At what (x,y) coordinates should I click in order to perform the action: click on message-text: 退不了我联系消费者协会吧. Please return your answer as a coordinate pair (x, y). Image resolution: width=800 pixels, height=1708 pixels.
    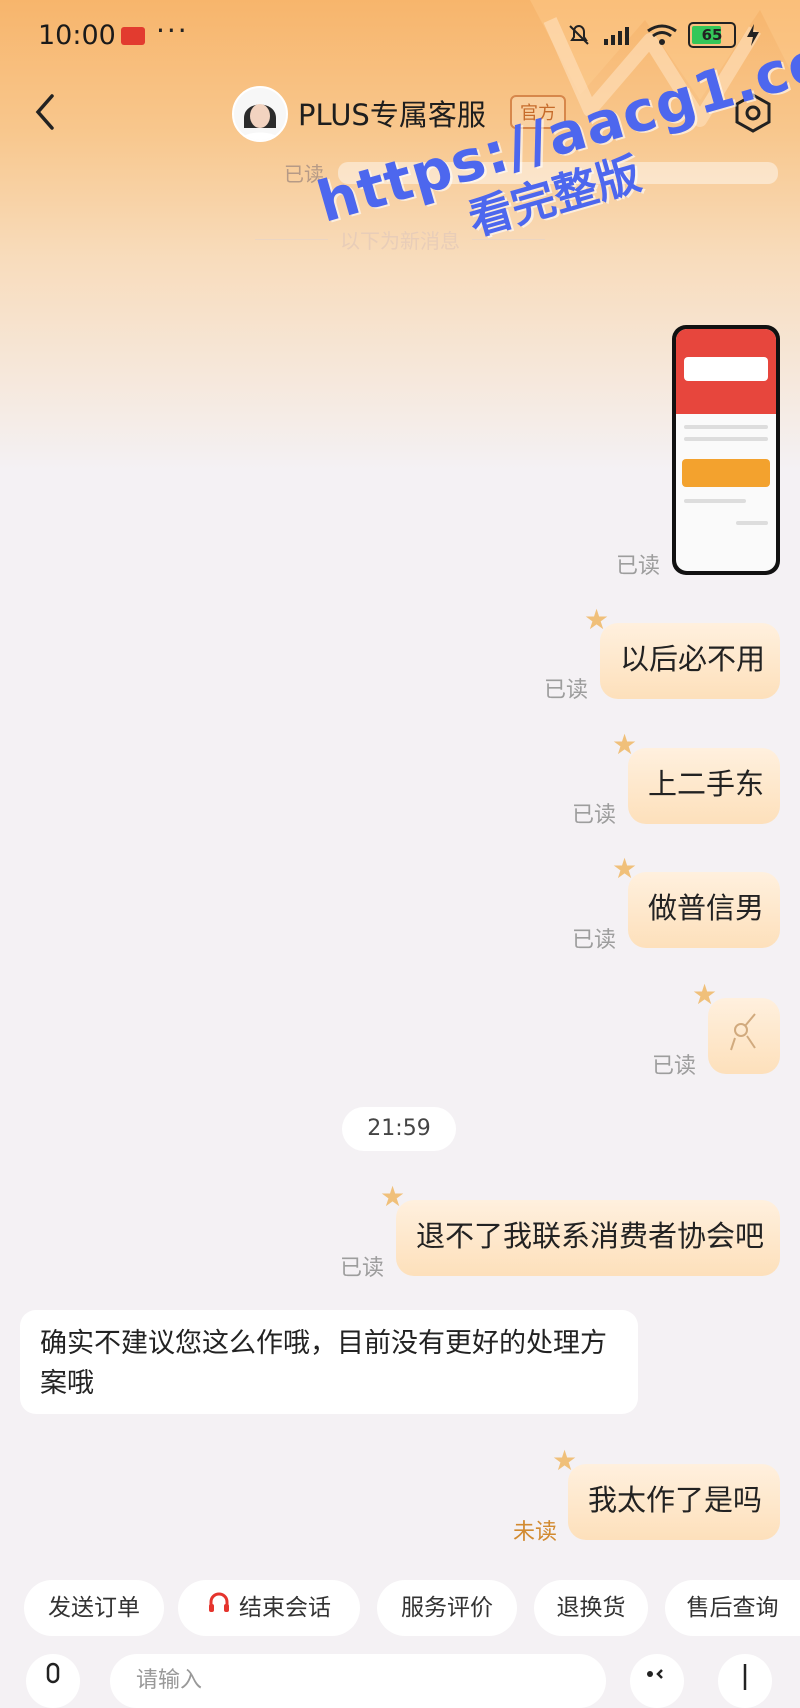
    Looking at the image, I should click on (590, 1236).